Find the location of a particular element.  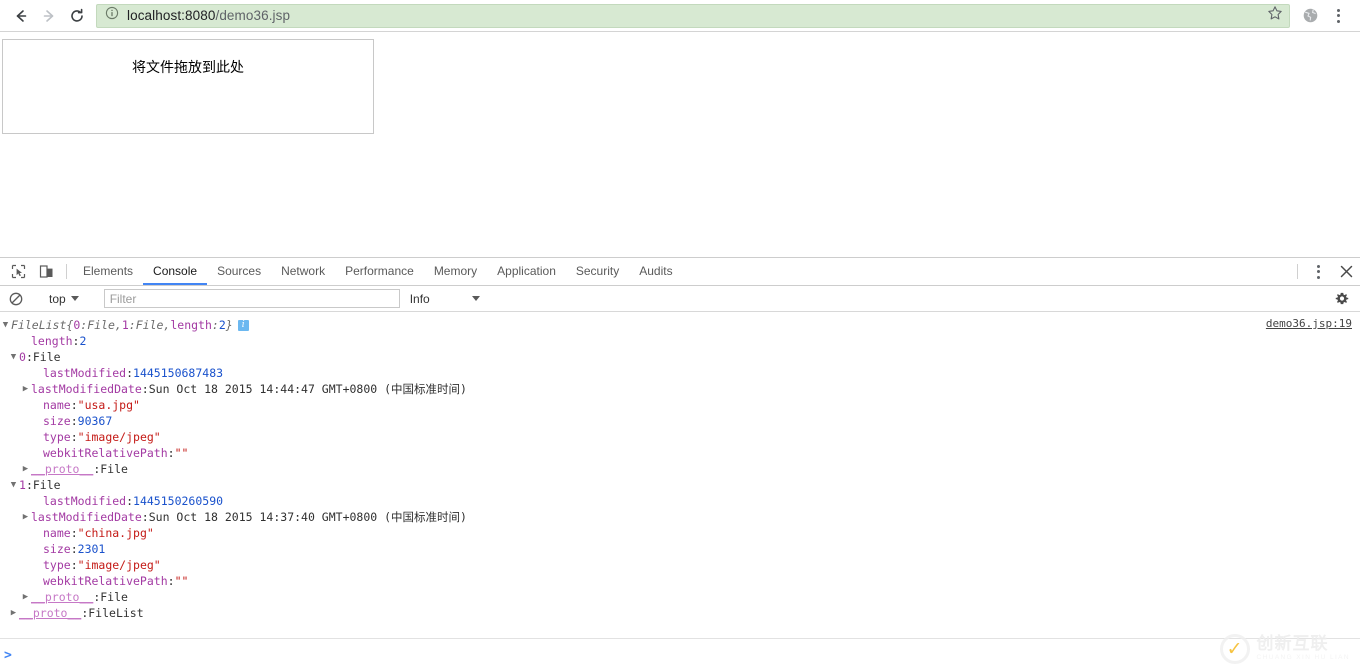

console-token: type is located at coordinates (57, 437).